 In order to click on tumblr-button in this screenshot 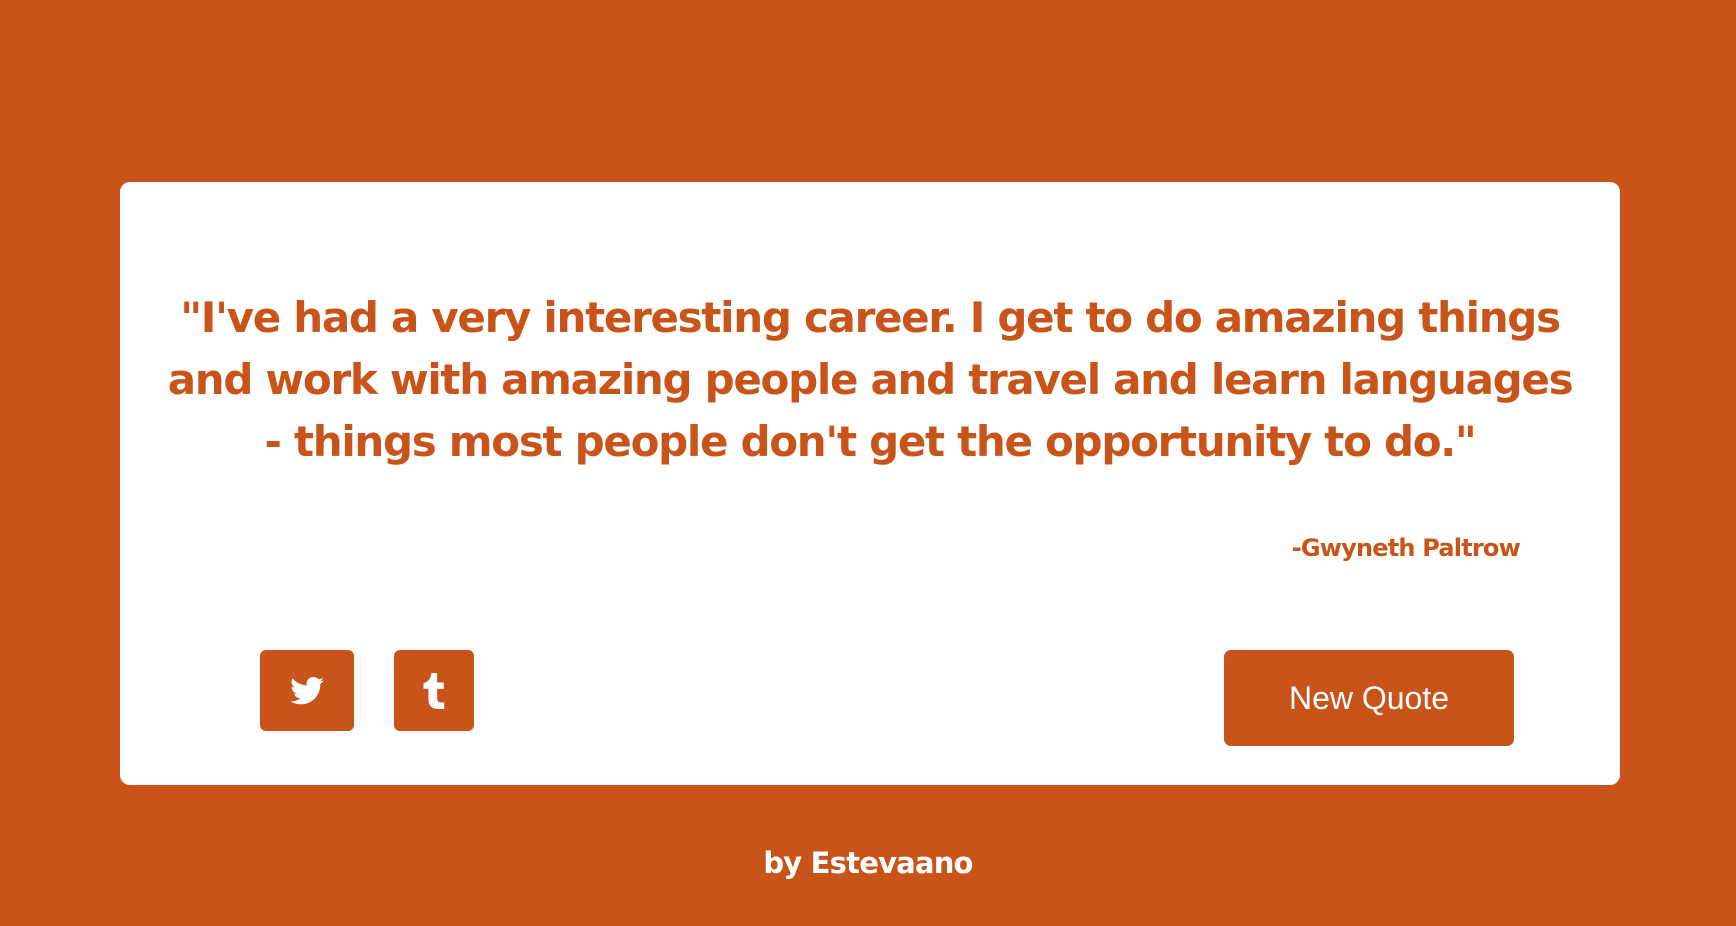, I will do `click(434, 690)`.